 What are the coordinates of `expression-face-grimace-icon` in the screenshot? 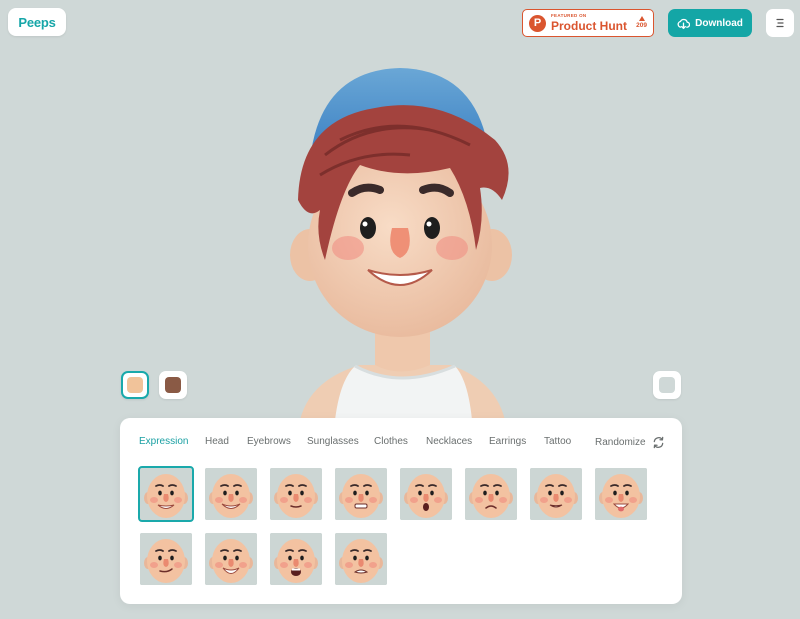 It's located at (361, 494).